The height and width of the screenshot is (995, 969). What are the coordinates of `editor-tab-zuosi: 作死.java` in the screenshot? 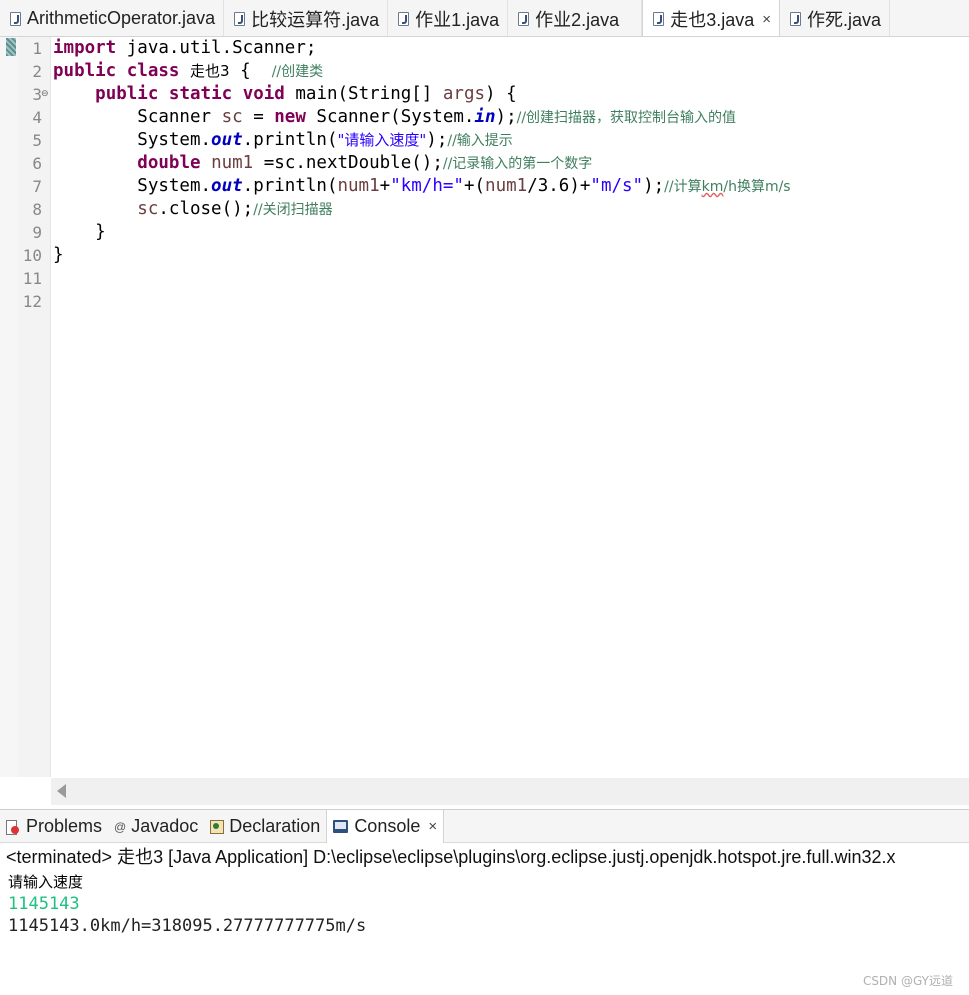 It's located at (835, 18).